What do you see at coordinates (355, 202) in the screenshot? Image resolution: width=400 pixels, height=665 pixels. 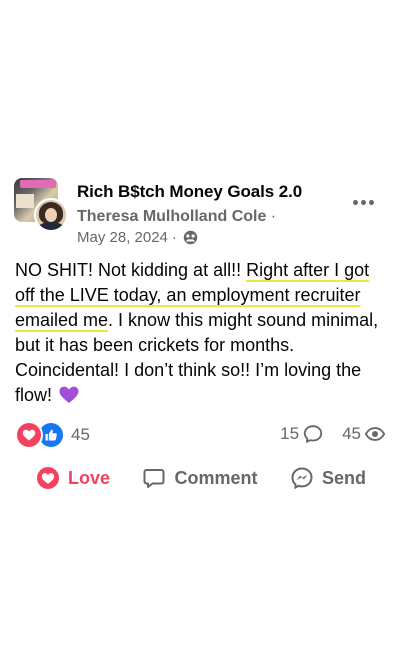 I see `more-horizontal-icon` at bounding box center [355, 202].